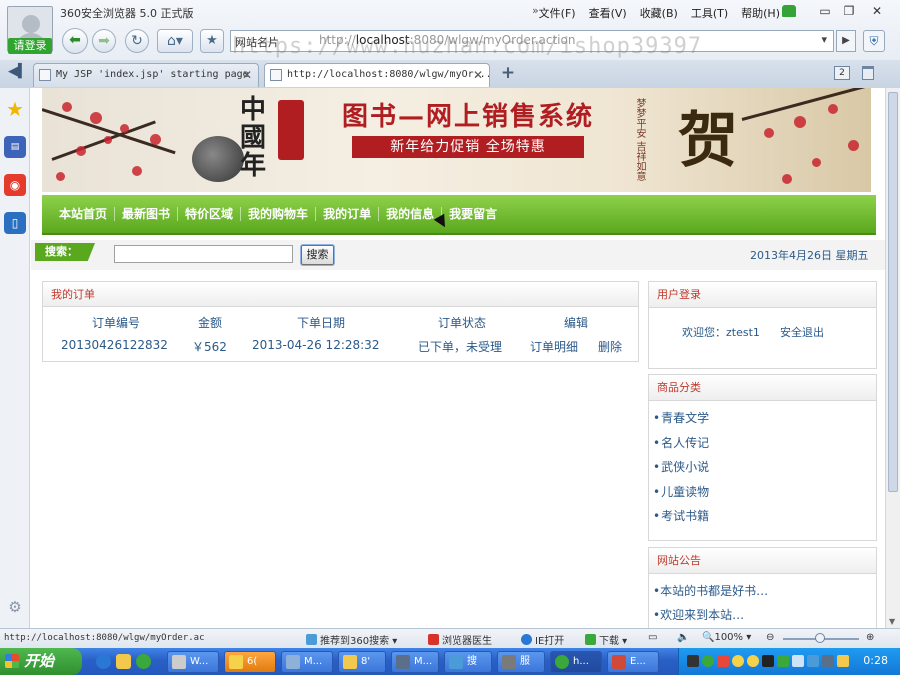  What do you see at coordinates (18, 71) in the screenshot?
I see `sidebar-toggle-icon: ◀▍` at bounding box center [18, 71].